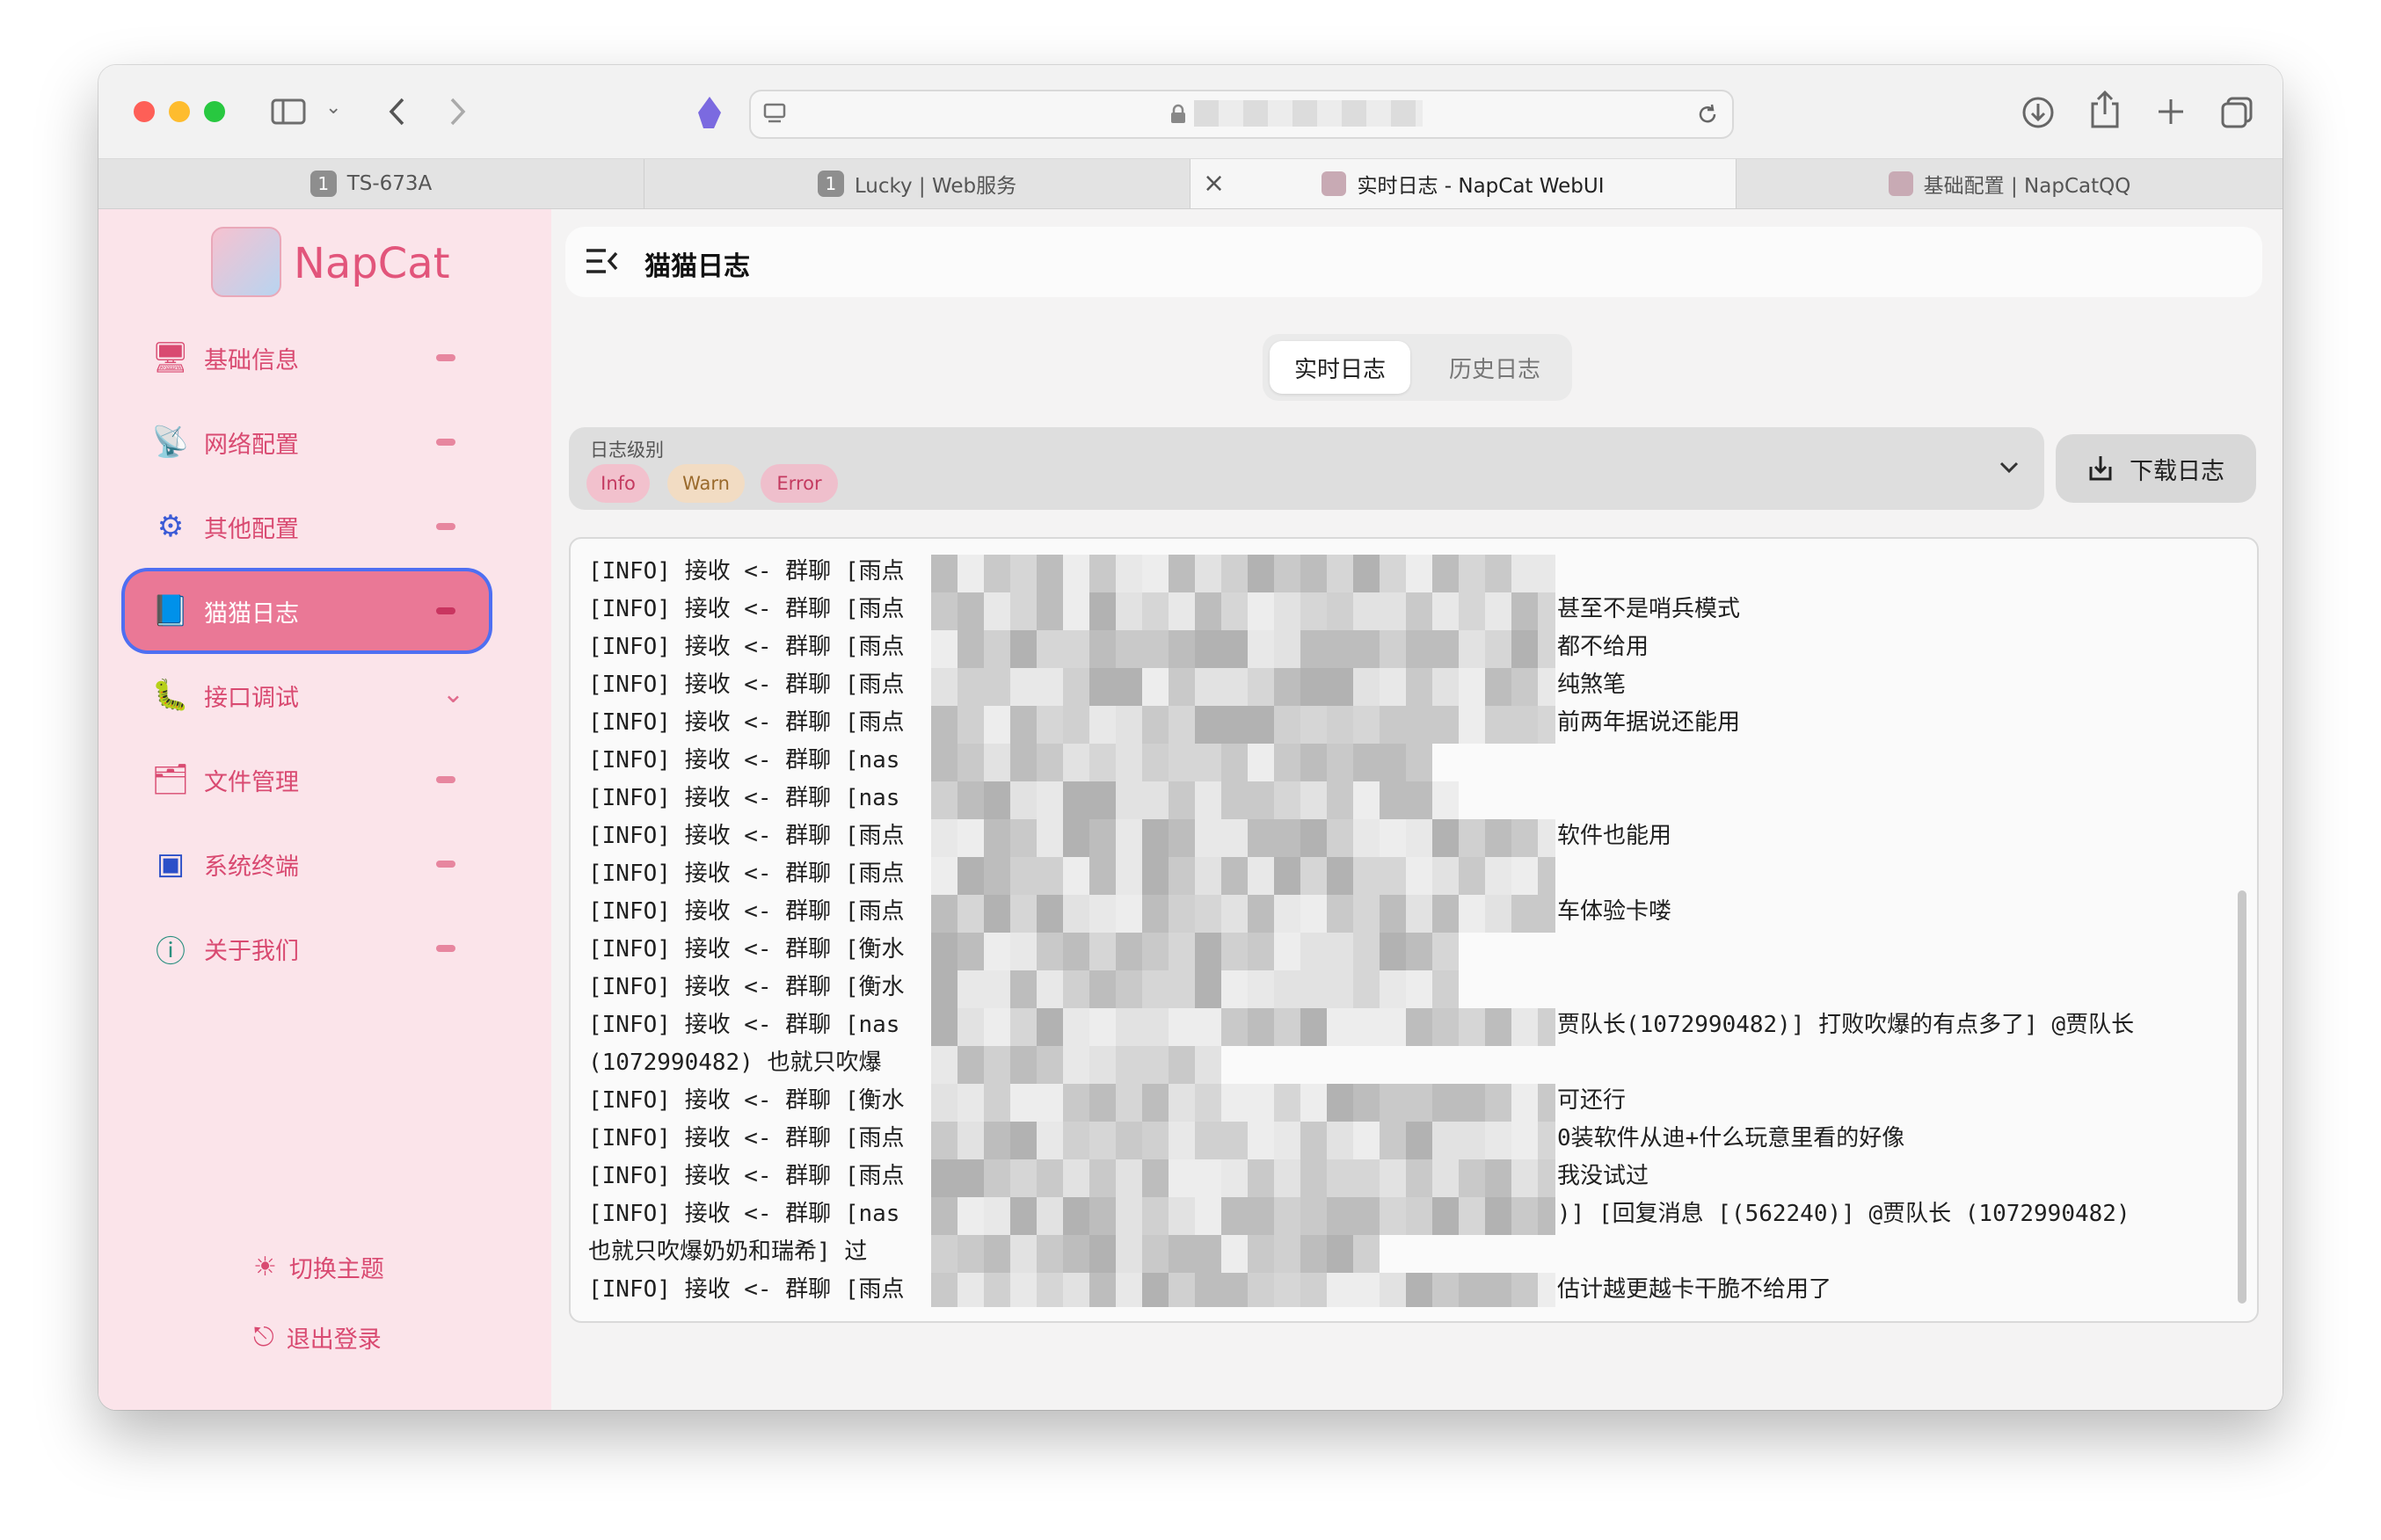  What do you see at coordinates (1731, 1138) in the screenshot?
I see `log-line-tail: 0装软件从迪+什么玩意里看的好像` at bounding box center [1731, 1138].